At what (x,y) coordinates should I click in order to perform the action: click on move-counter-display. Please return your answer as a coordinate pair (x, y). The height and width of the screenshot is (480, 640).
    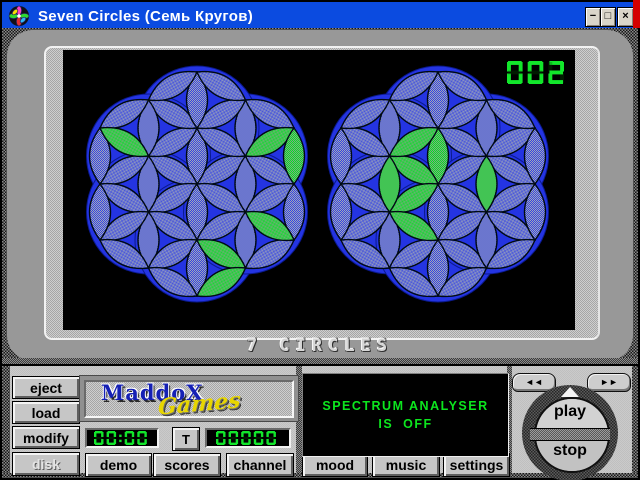
    Looking at the image, I should click on (538, 72).